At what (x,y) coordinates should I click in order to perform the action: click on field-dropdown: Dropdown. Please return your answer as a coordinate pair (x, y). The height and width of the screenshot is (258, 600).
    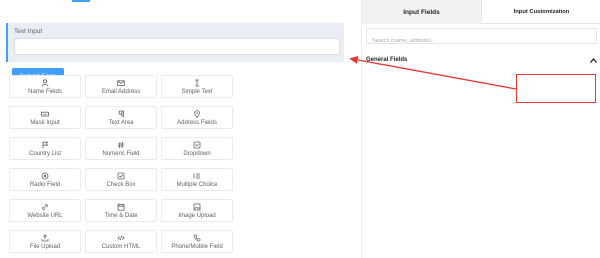
    Looking at the image, I should click on (197, 148).